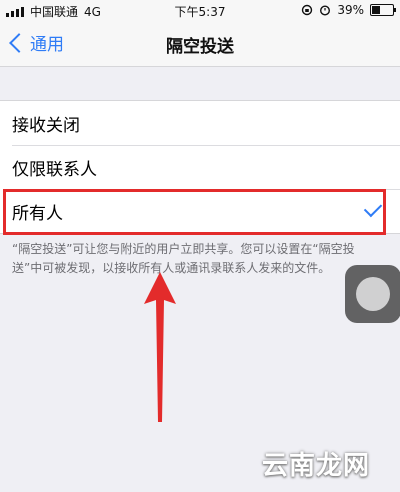 This screenshot has height=492, width=400. I want to click on rotation-lock-icon, so click(307, 10).